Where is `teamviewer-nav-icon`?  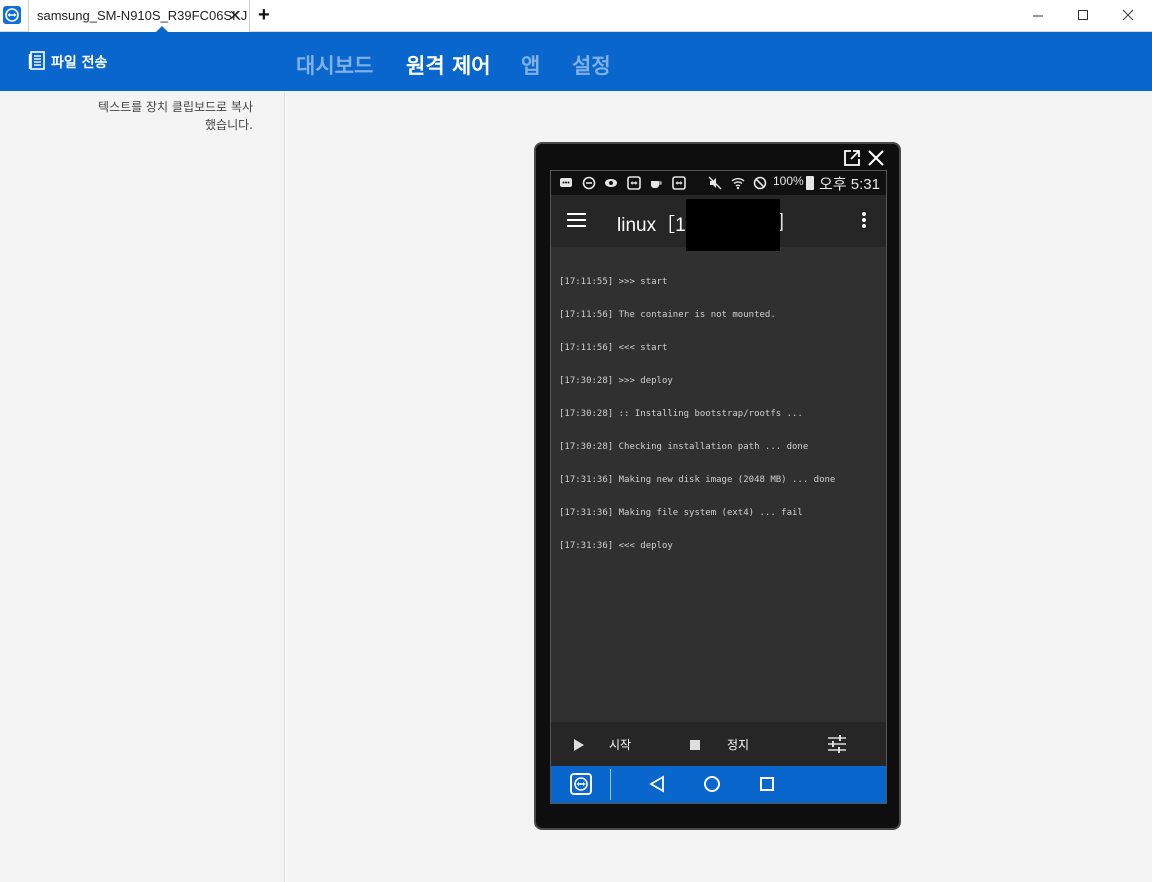 teamviewer-nav-icon is located at coordinates (581, 784).